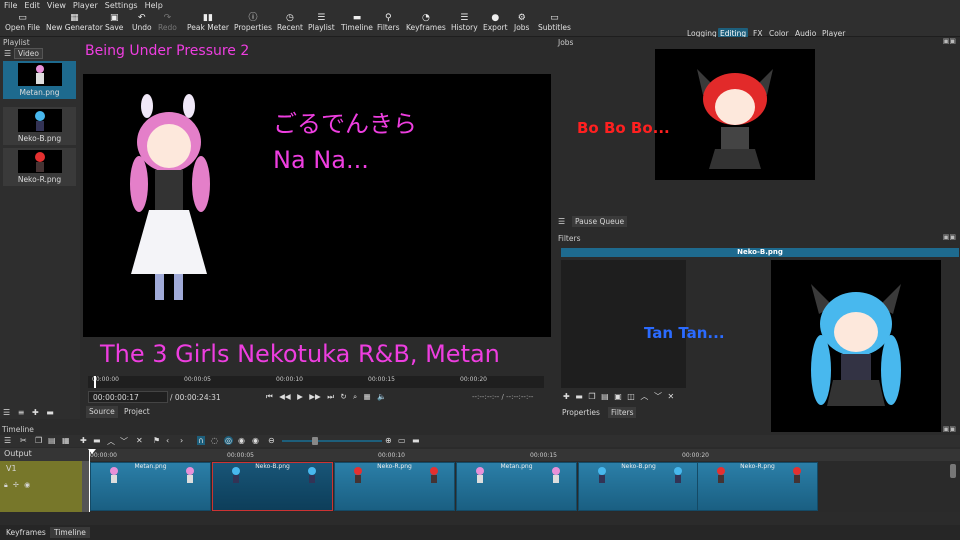 Image resolution: width=960 pixels, height=540 pixels. Describe the element at coordinates (381, 396) in the screenshot. I see `volume-icon: 🔈` at that location.